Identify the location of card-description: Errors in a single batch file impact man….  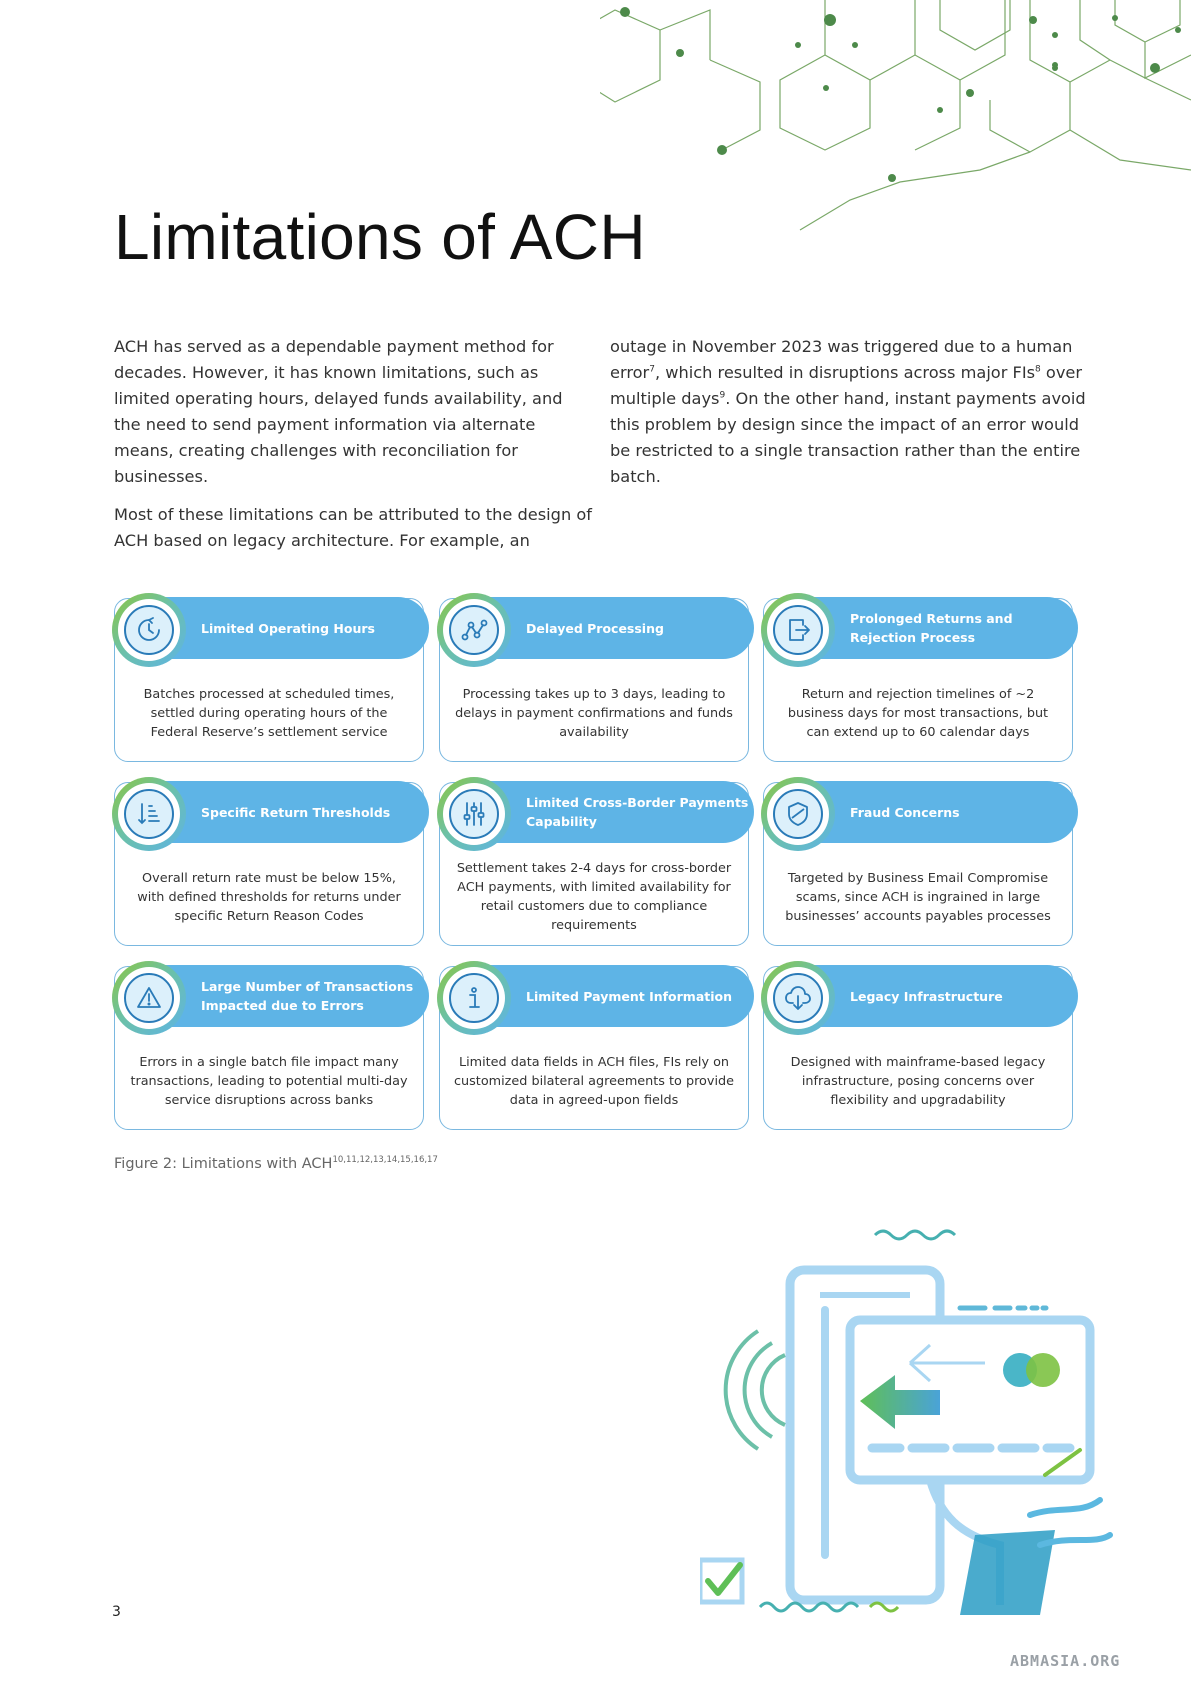
(269, 1081).